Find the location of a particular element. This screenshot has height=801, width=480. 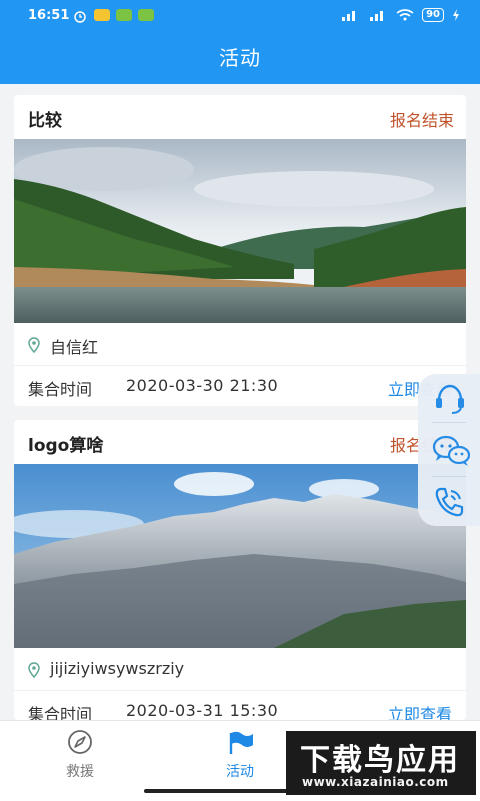

watermark-logo: 下载鸟应用 www.xiazainiao.com is located at coordinates (381, 763).